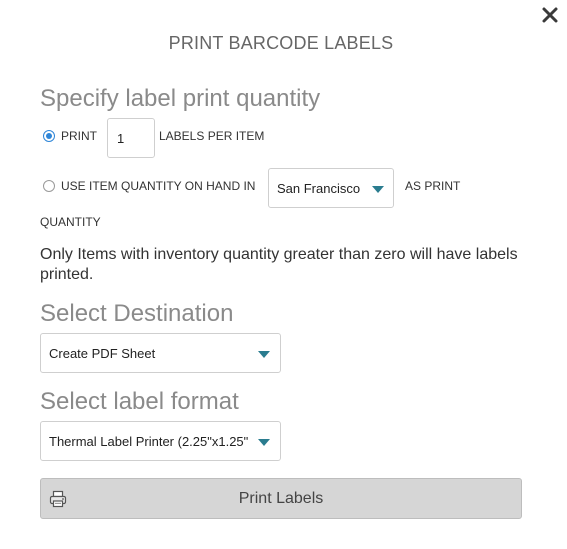 Image resolution: width=567 pixels, height=549 pixels. Describe the element at coordinates (149, 441) in the screenshot. I see `label-format-select-value: Thermal Label Printer (2.25"x1.25"` at that location.